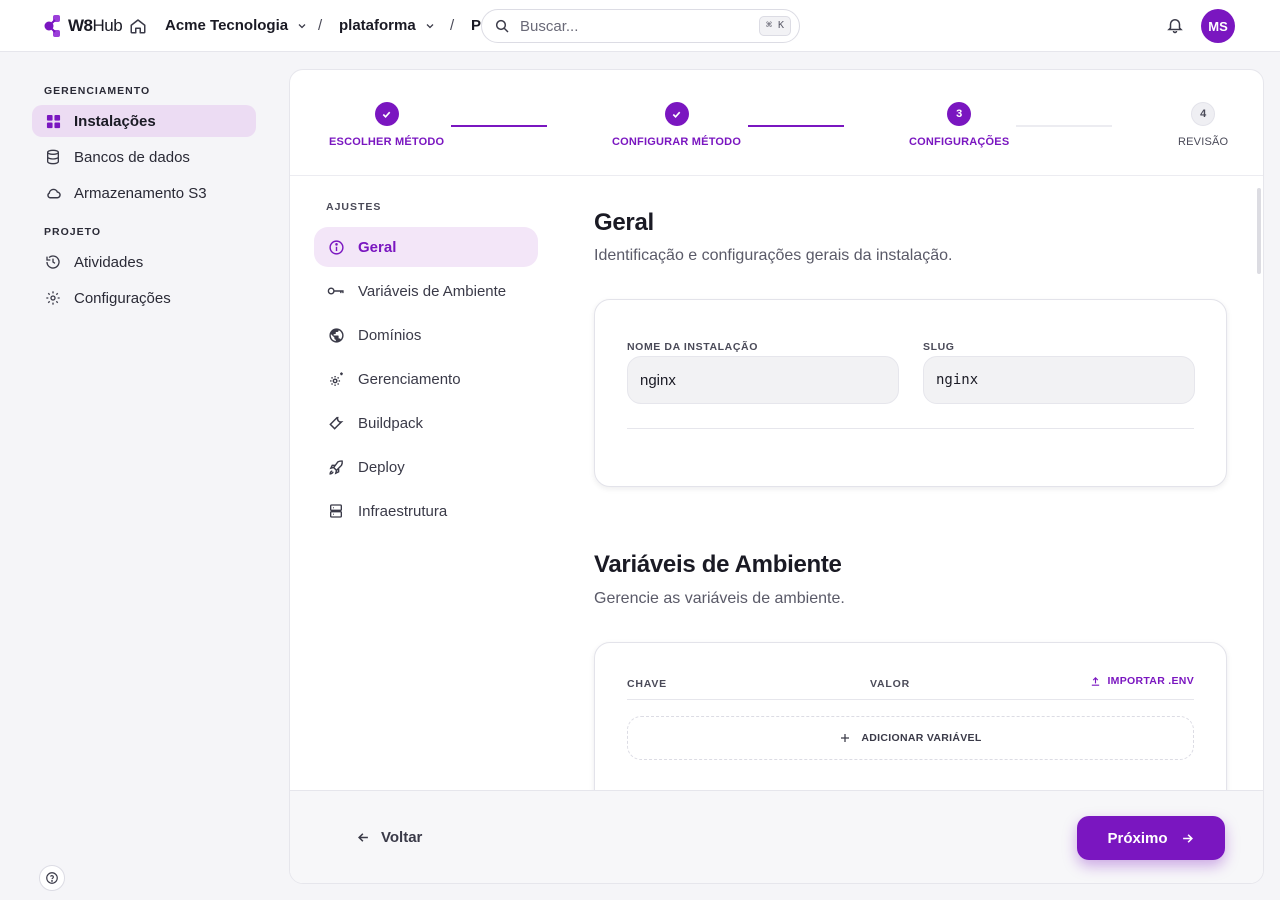  I want to click on settings-nav-general: Geral, so click(426, 247).